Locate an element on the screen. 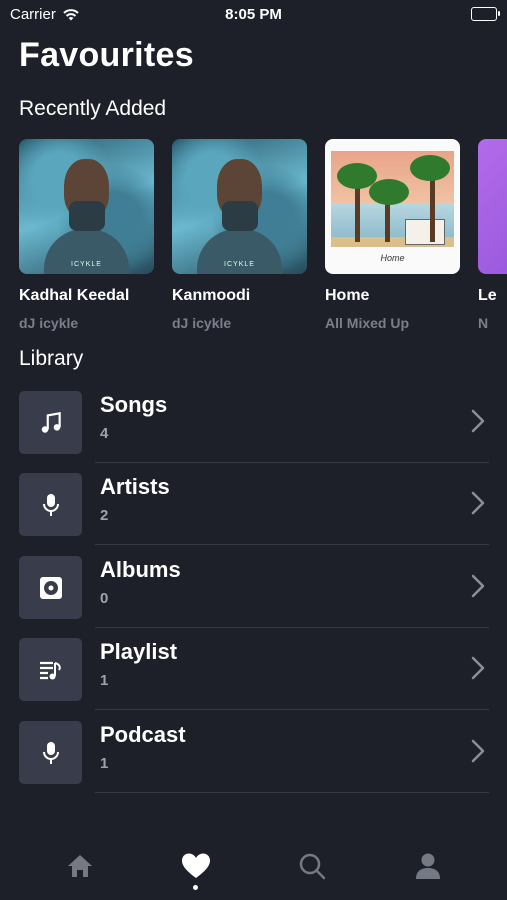 This screenshot has height=900, width=507. status-bar: Carrier 8:05 PM is located at coordinates (253, 15).